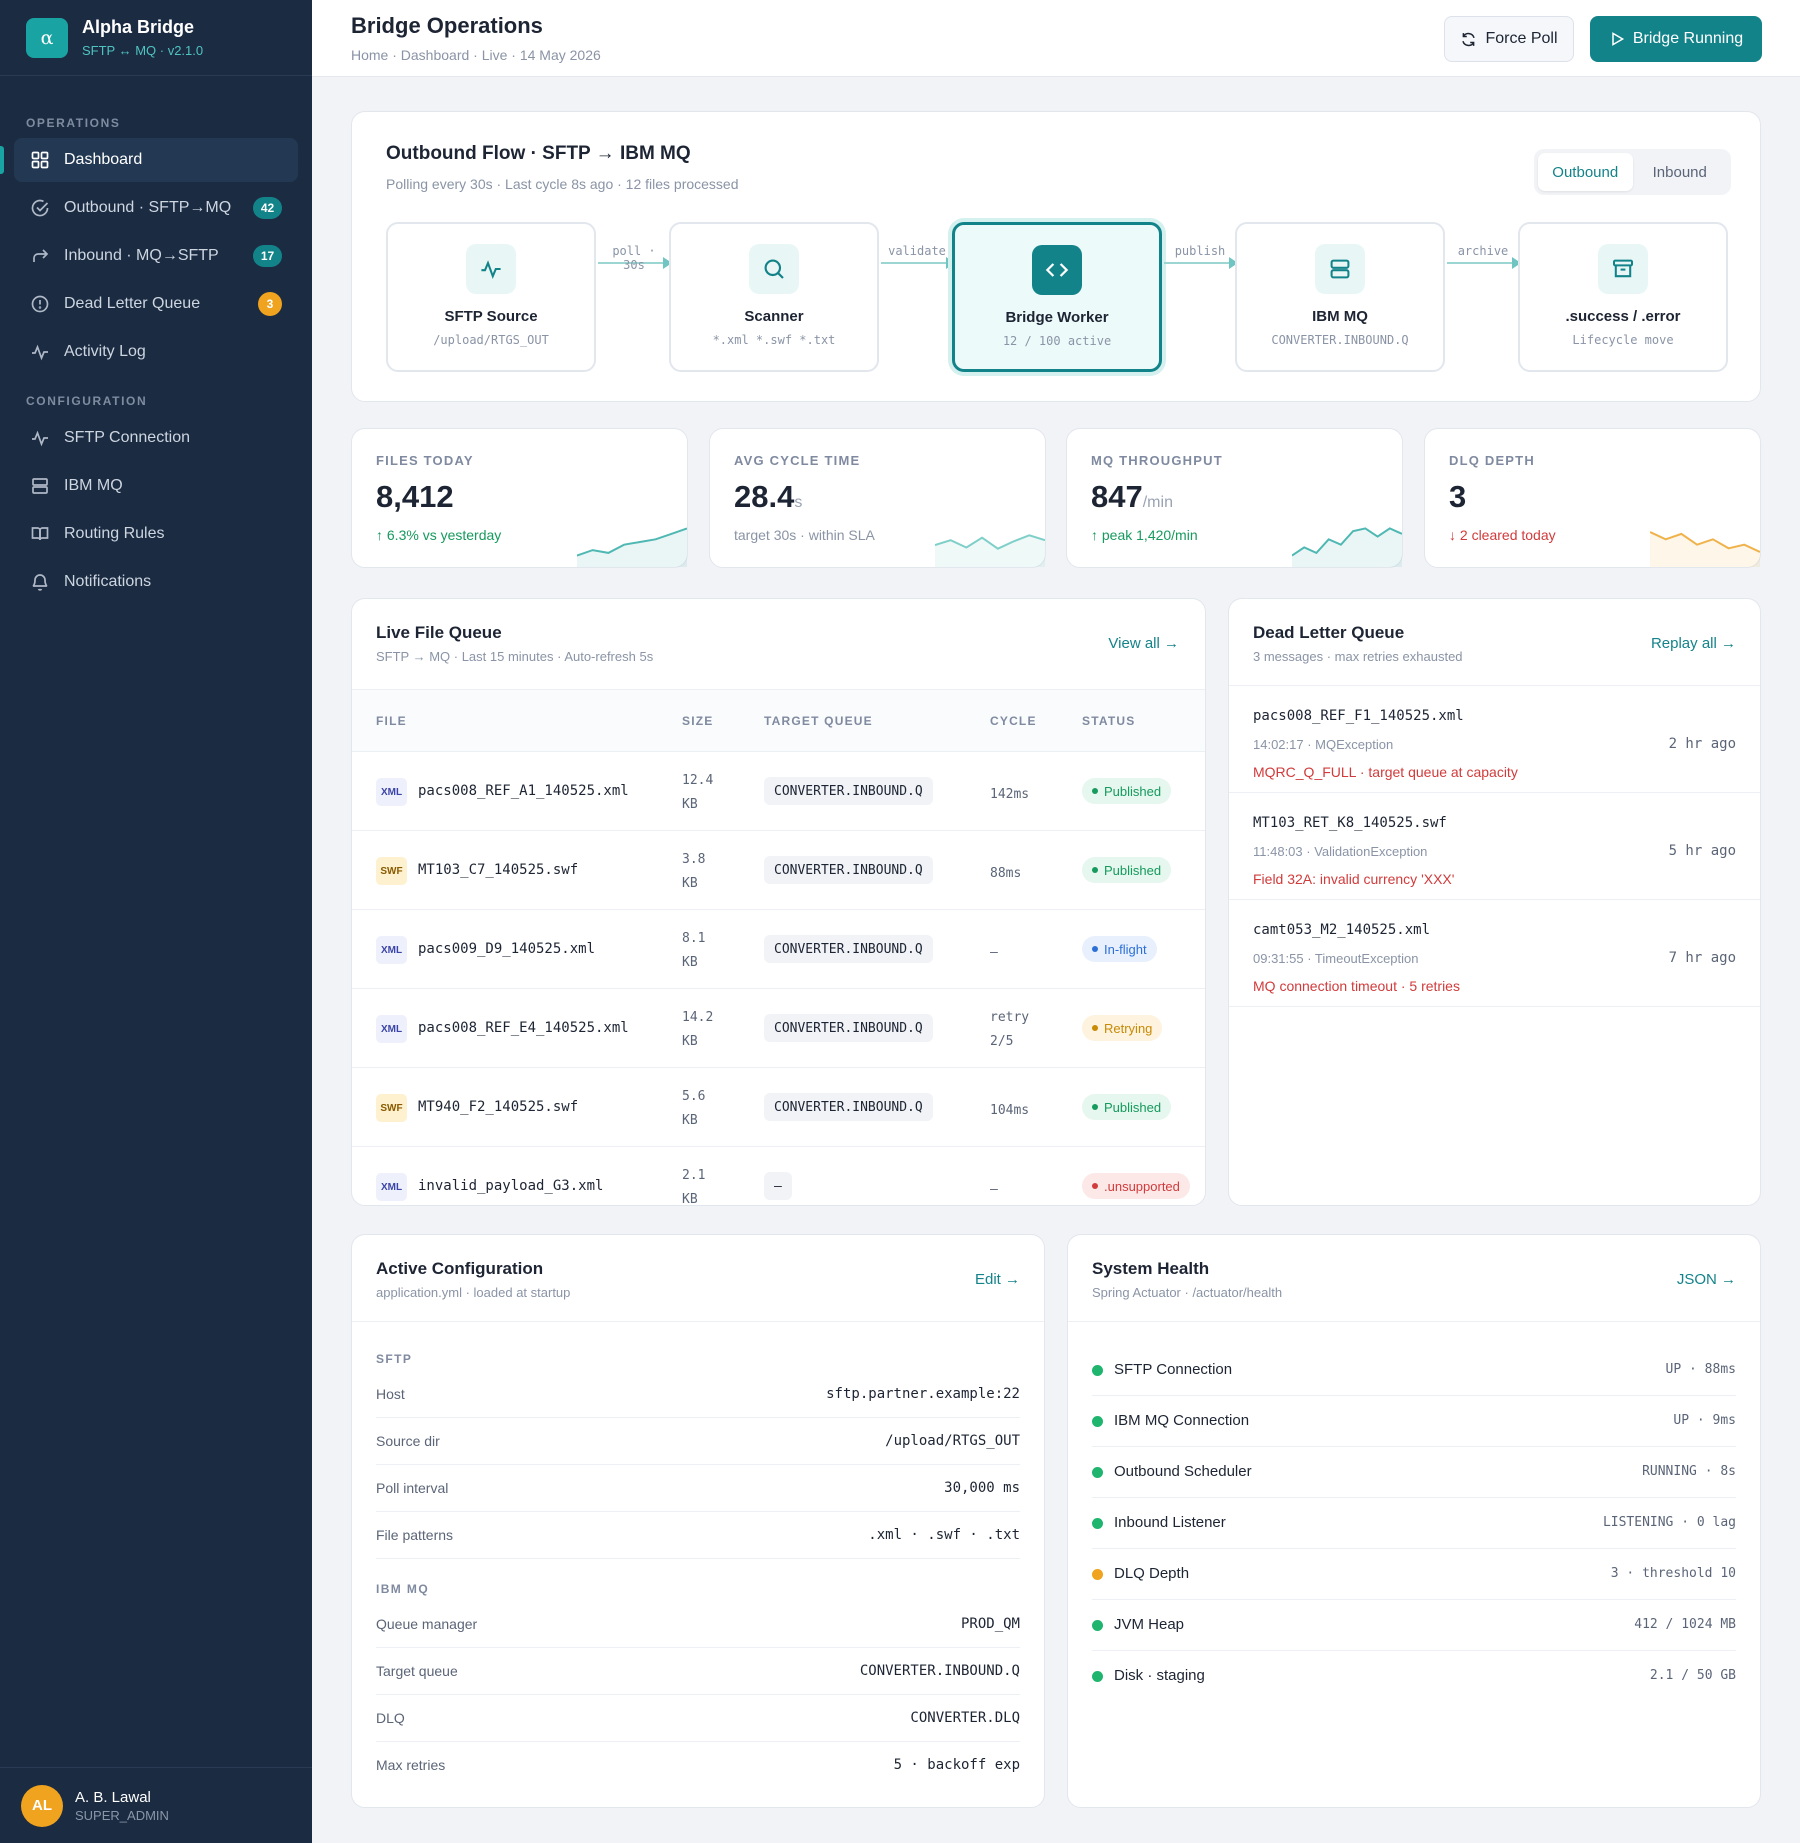  Describe the element at coordinates (997, 1279) in the screenshot. I see `edit-link: Edit →` at that location.